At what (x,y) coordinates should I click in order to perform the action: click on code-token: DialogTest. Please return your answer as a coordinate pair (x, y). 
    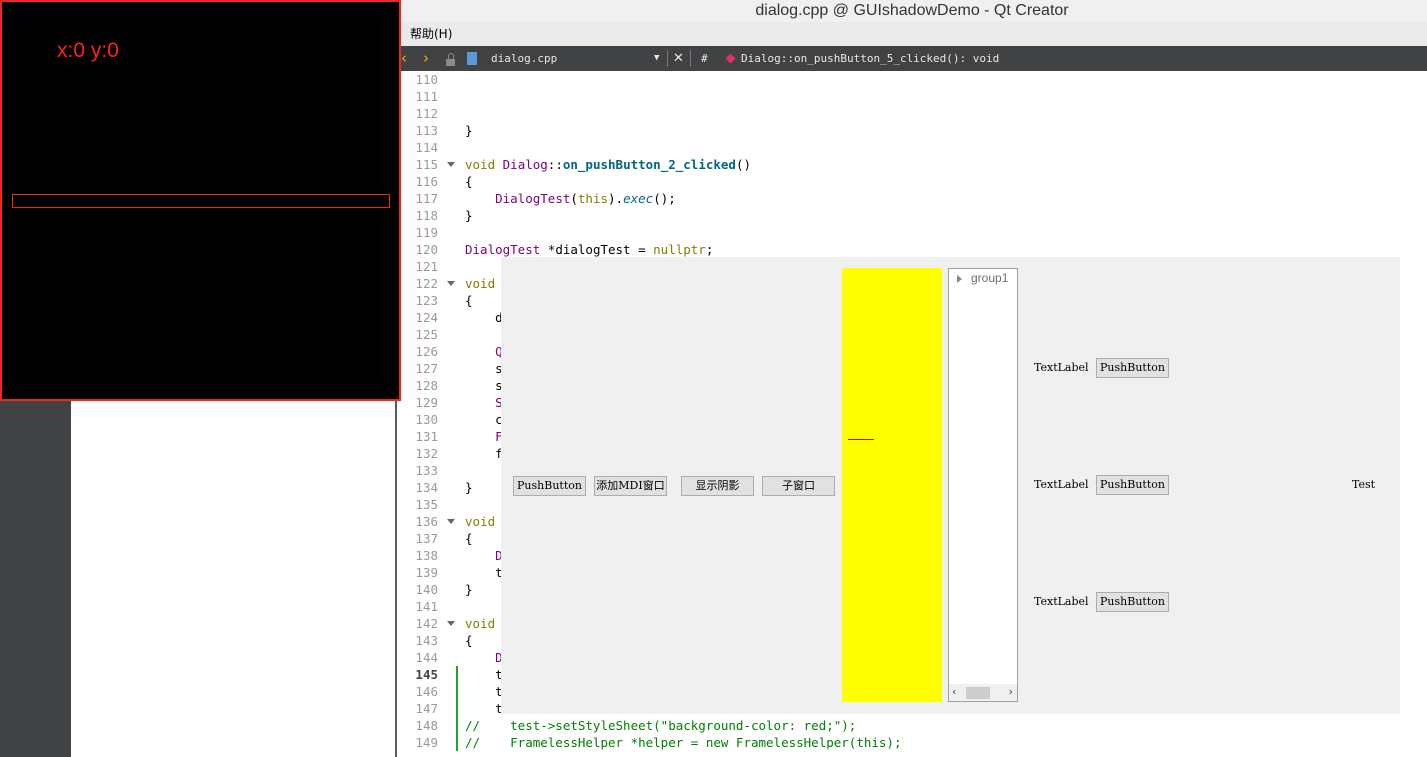
    Looking at the image, I should click on (533, 198).